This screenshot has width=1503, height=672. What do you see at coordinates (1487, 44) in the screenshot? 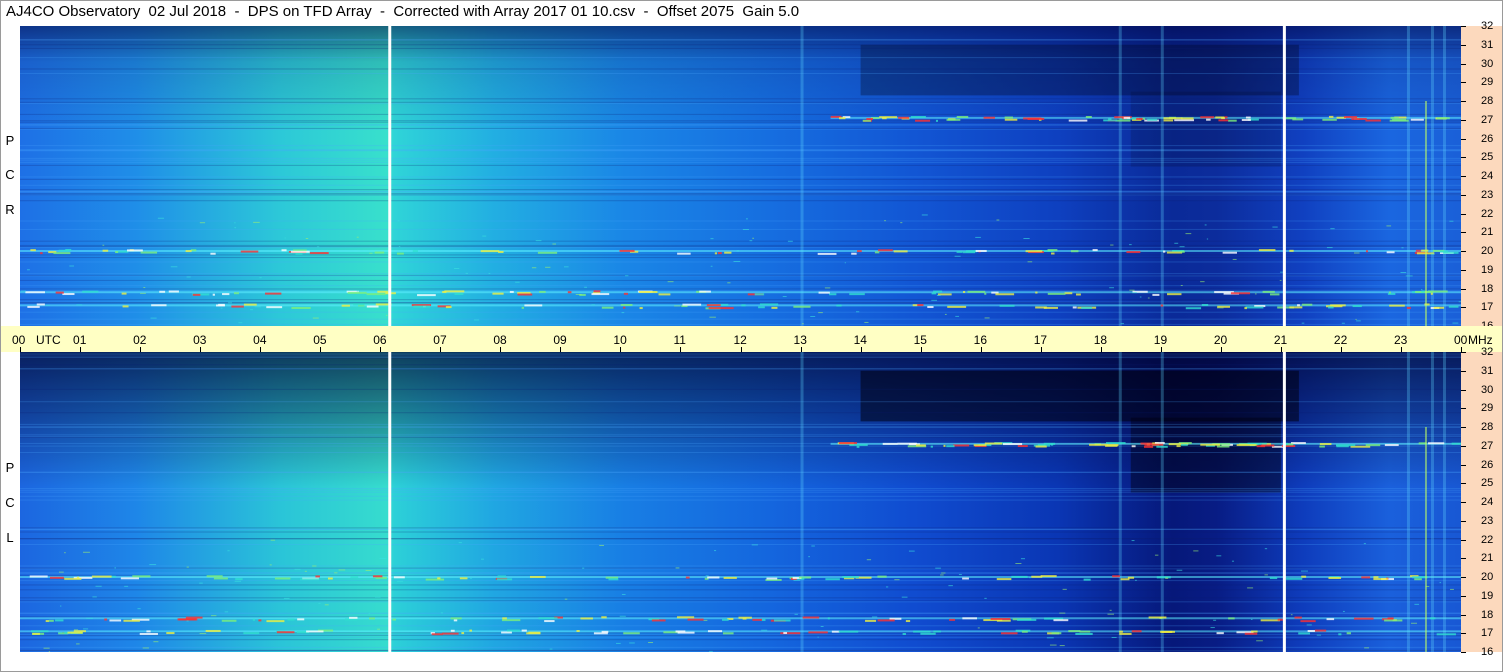
I see `rcp-freq-tick-label: 31` at bounding box center [1487, 44].